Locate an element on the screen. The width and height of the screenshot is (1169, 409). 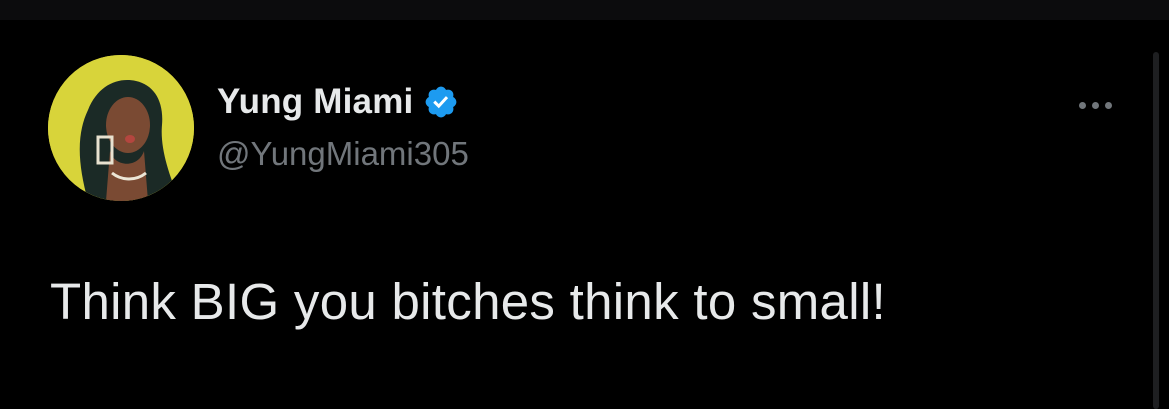
display-name: Yung Miami is located at coordinates (315, 102).